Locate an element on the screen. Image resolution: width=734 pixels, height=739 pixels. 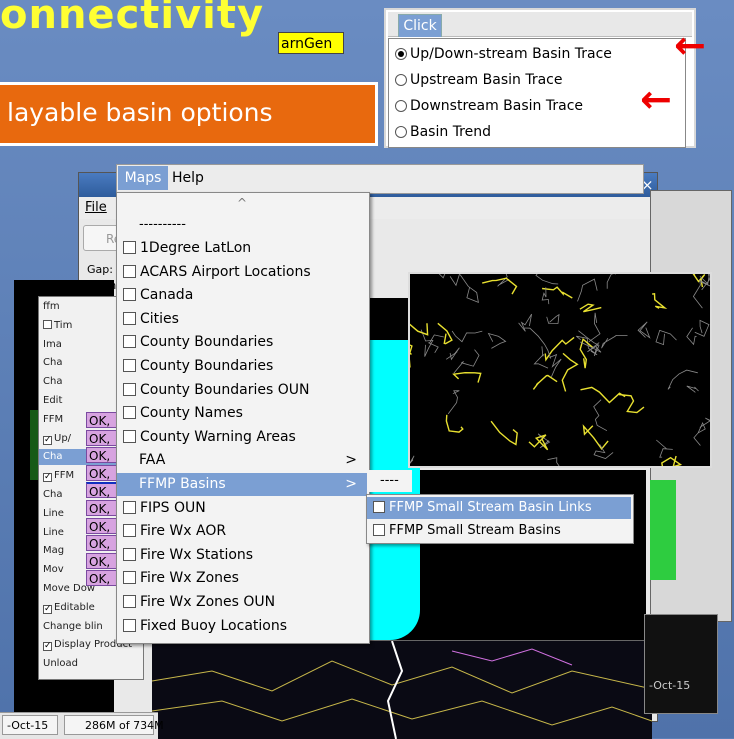
context-menu-item-label: Mag is located at coordinates (54, 551).